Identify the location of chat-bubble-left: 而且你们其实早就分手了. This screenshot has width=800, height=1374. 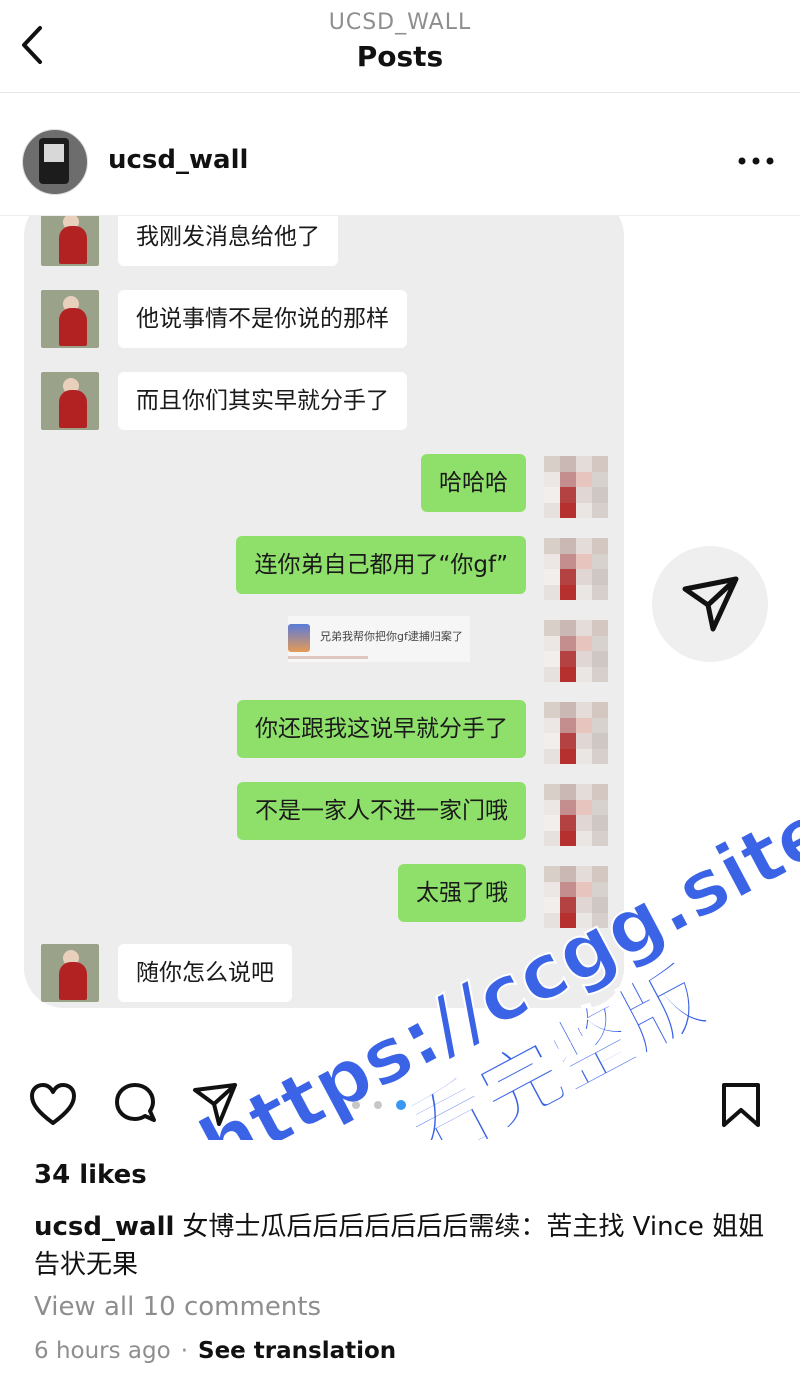
(262, 401).